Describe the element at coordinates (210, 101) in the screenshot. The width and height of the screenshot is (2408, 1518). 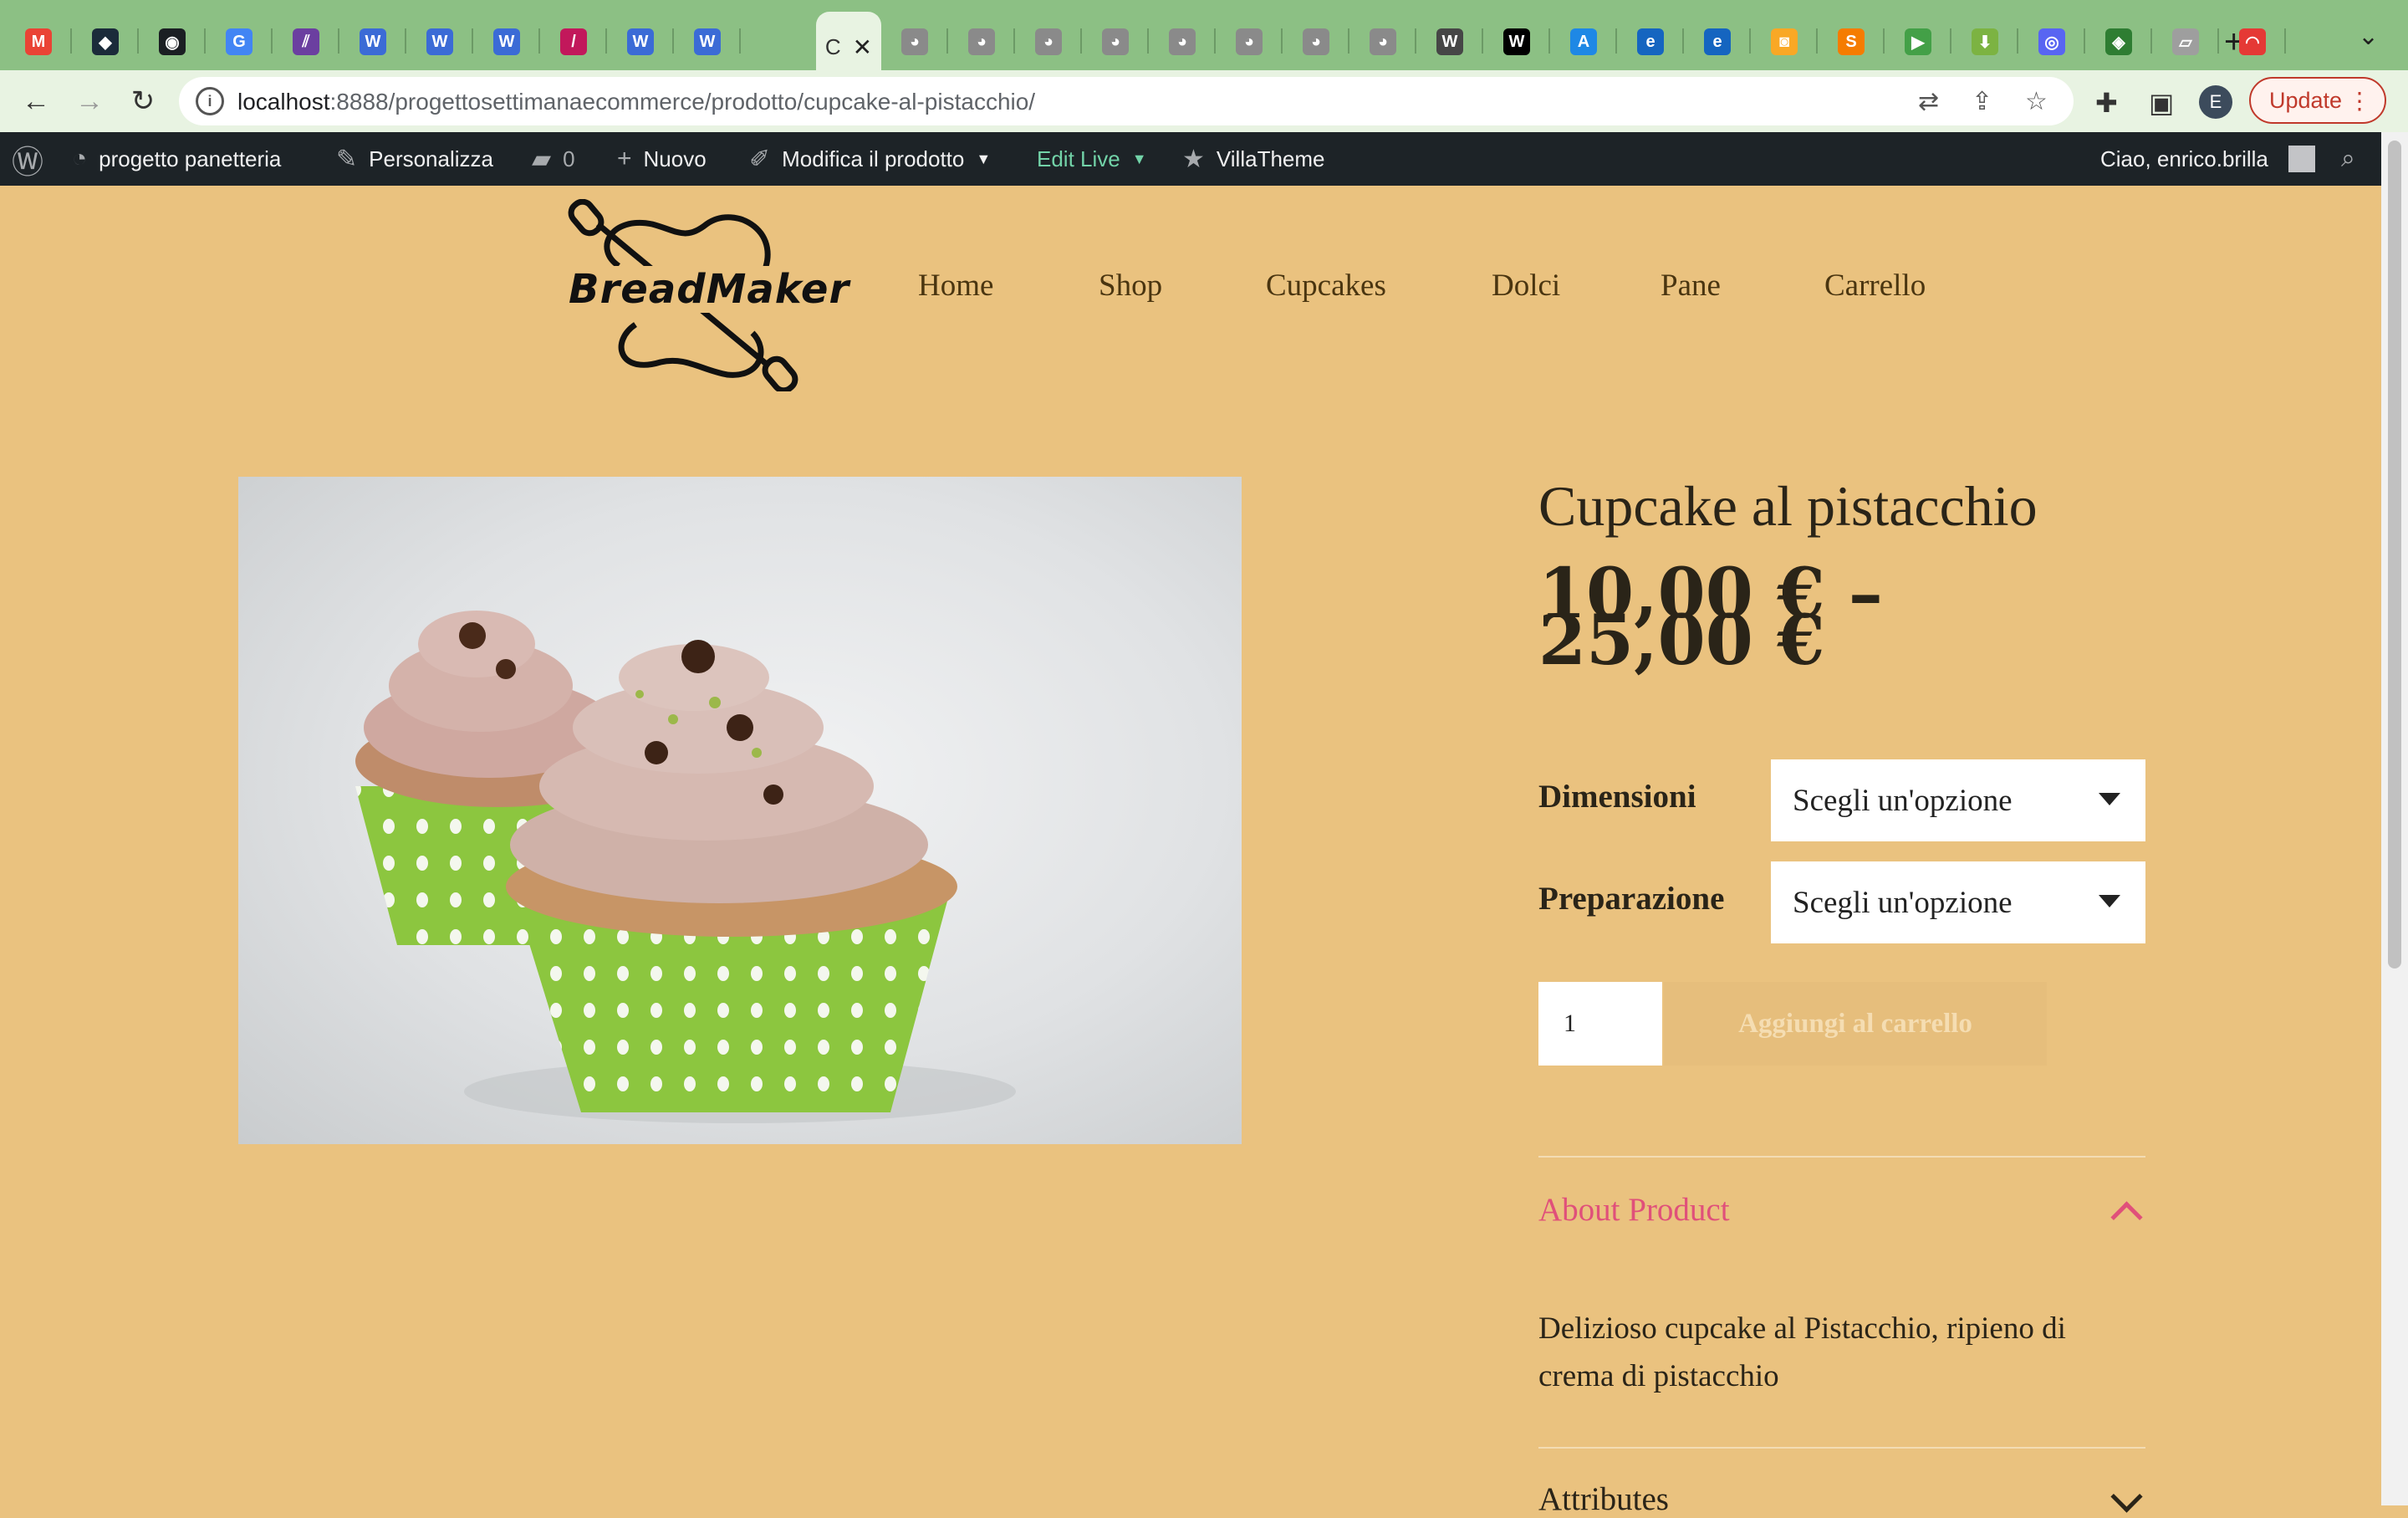
I see `site-info-icon: i` at that location.